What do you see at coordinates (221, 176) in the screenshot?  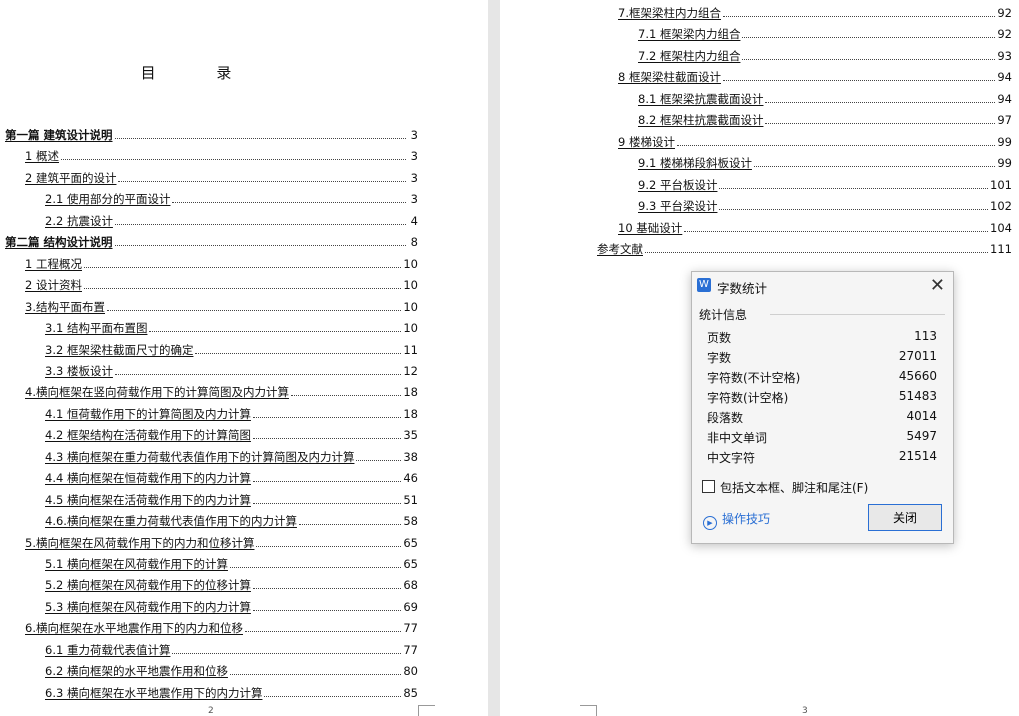 I see `toc-entry: 2 建筑平面的设计 3` at bounding box center [221, 176].